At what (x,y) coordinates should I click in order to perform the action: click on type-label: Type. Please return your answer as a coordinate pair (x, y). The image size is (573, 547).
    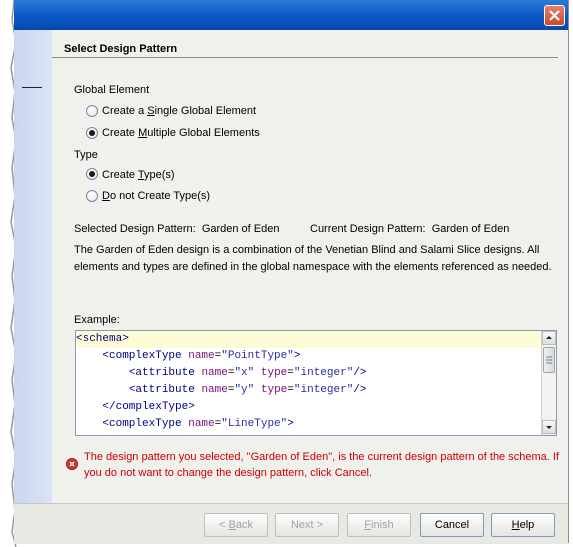
    Looking at the image, I should click on (86, 155).